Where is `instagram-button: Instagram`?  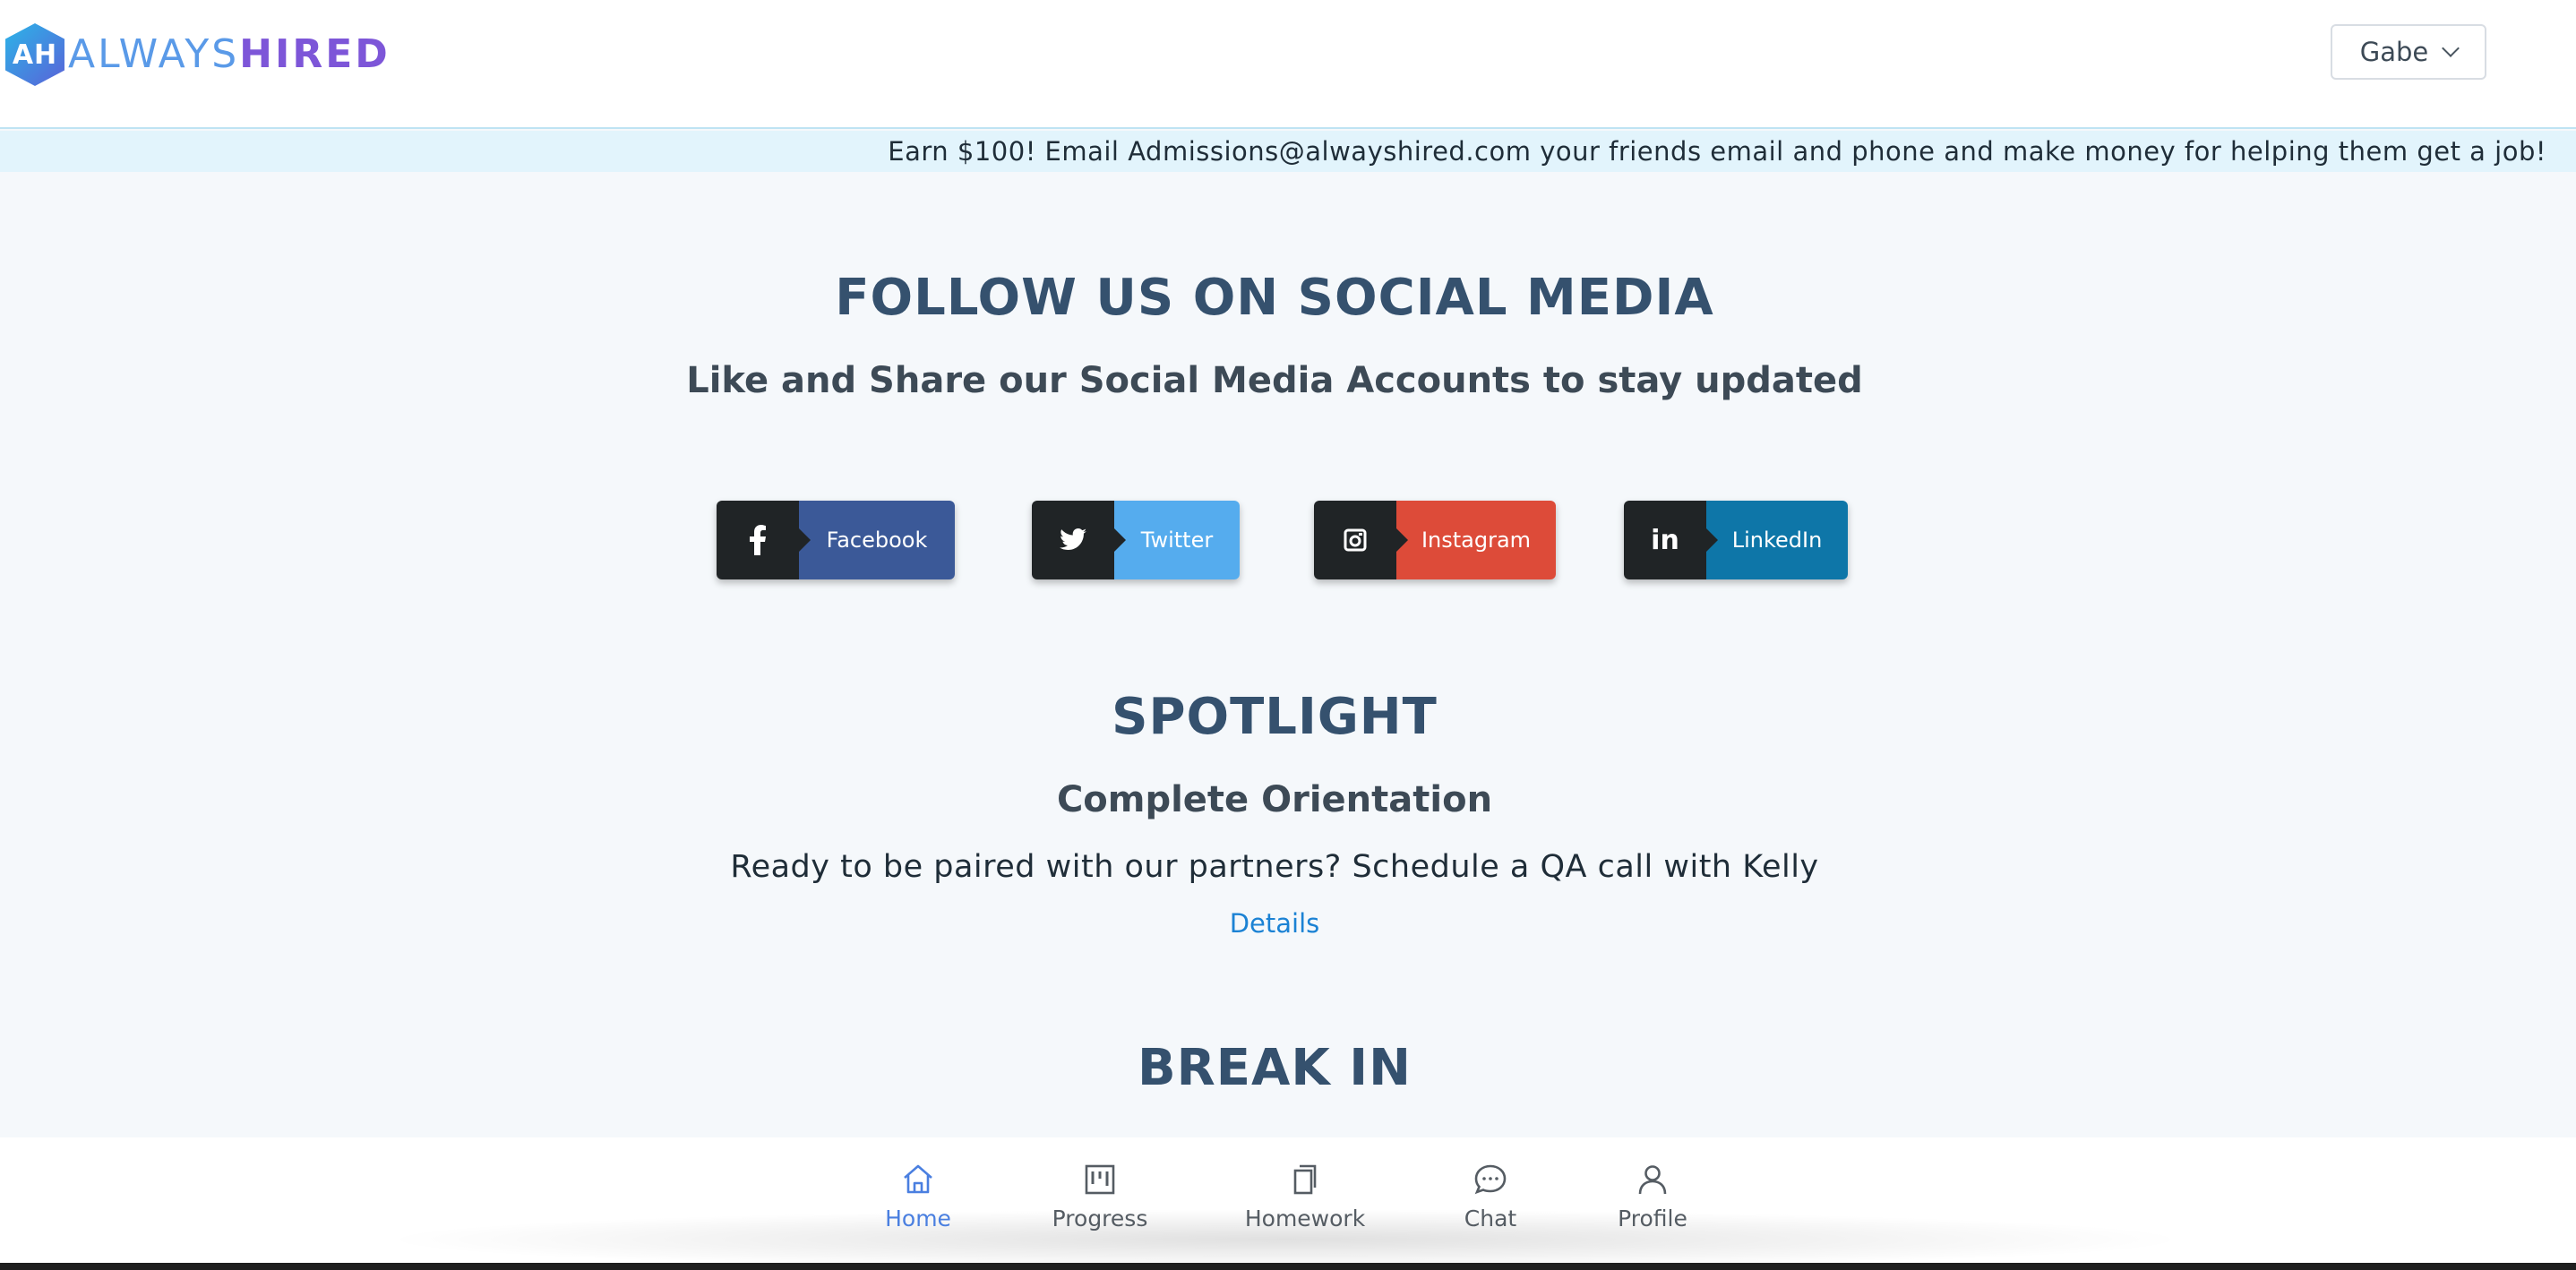 instagram-button: Instagram is located at coordinates (1435, 540).